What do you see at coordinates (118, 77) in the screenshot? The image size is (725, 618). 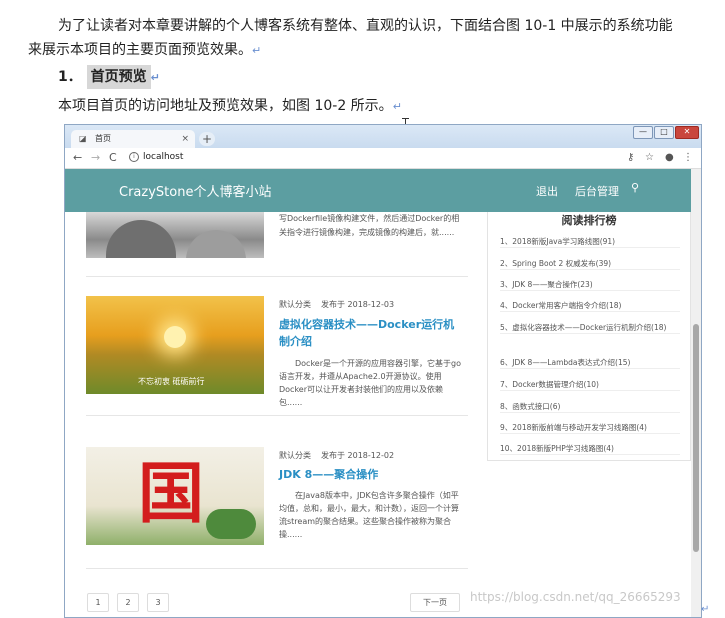 I see `heading-text: 首页预览` at bounding box center [118, 77].